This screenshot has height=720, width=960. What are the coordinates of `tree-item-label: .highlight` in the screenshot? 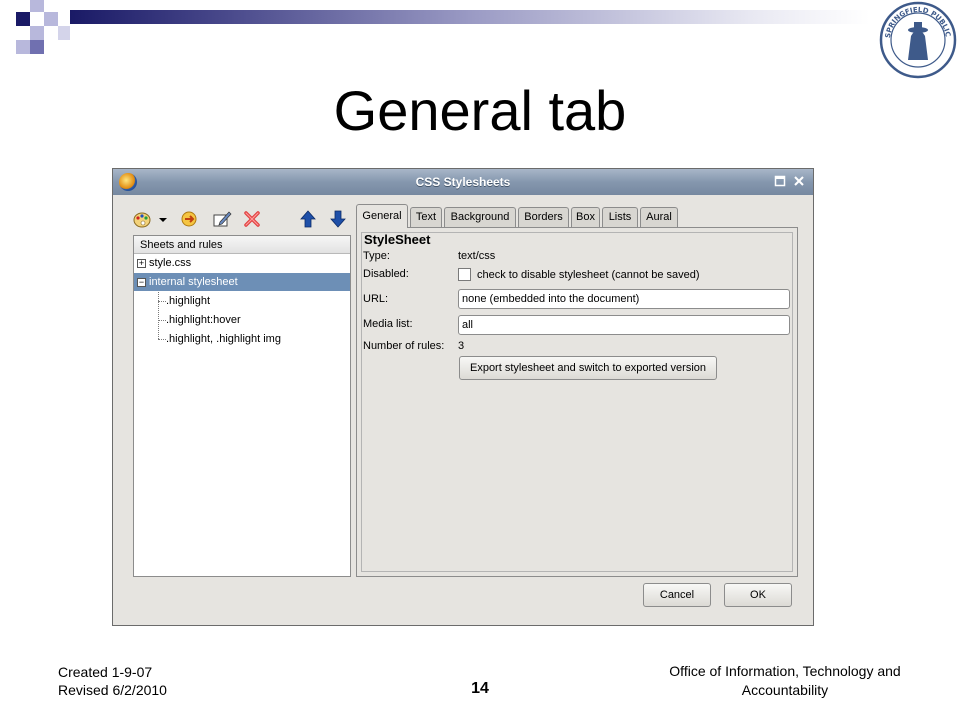 It's located at (188, 301).